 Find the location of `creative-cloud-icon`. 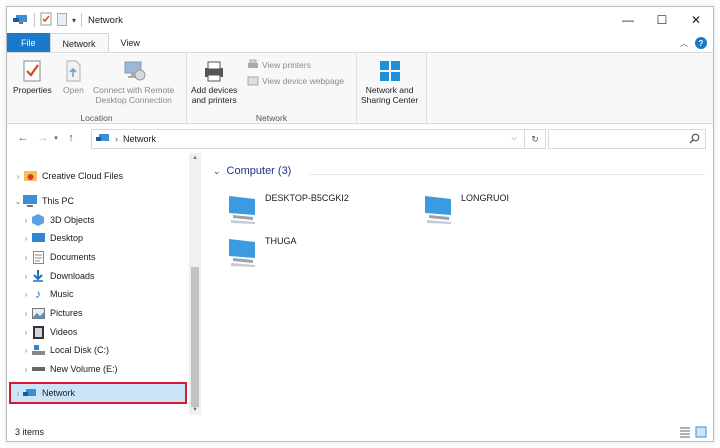

creative-cloud-icon is located at coordinates (30, 176).